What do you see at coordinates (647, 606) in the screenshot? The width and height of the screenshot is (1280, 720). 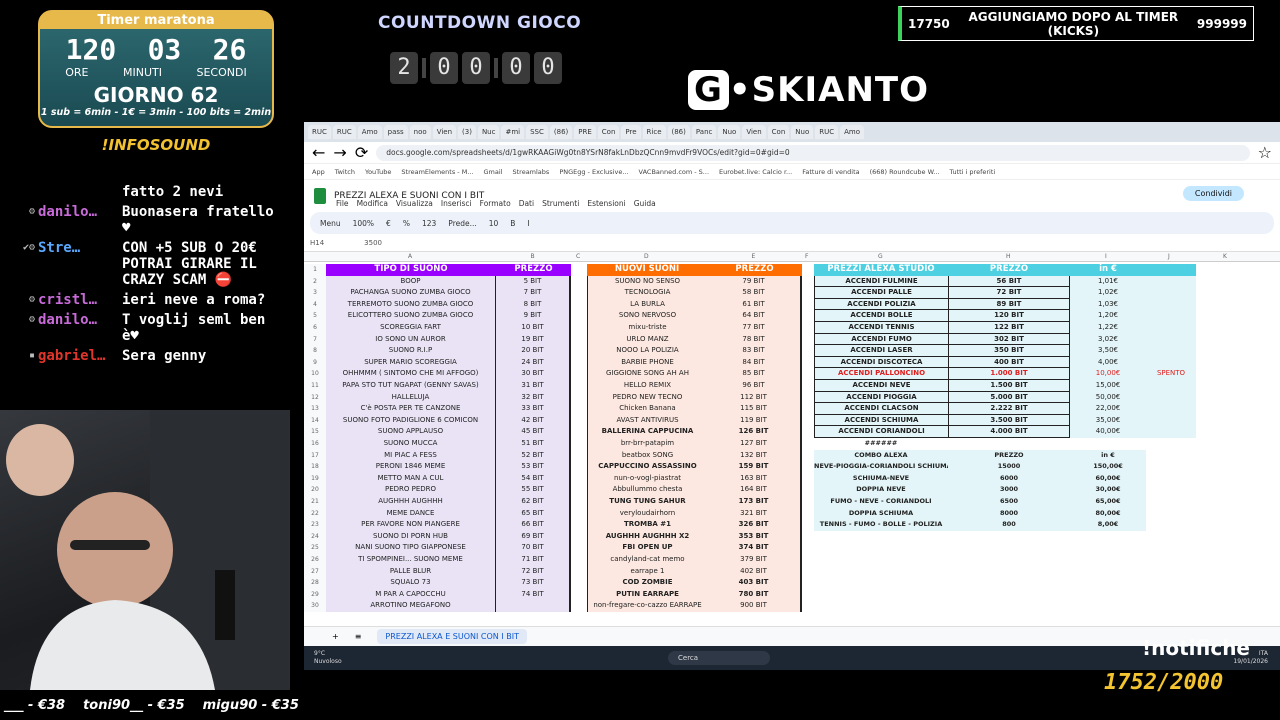 I see `cell-nuovo-suono: non-fregare-co-cazzo EARRAPE` at bounding box center [647, 606].